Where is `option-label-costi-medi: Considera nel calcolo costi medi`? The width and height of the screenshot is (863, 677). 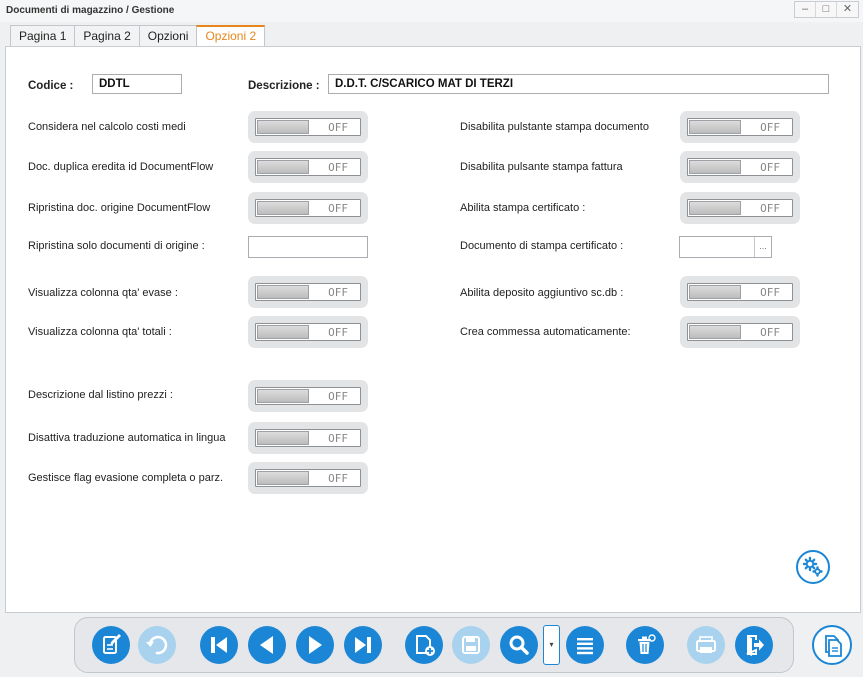 option-label-costi-medi: Considera nel calcolo costi medi is located at coordinates (107, 127).